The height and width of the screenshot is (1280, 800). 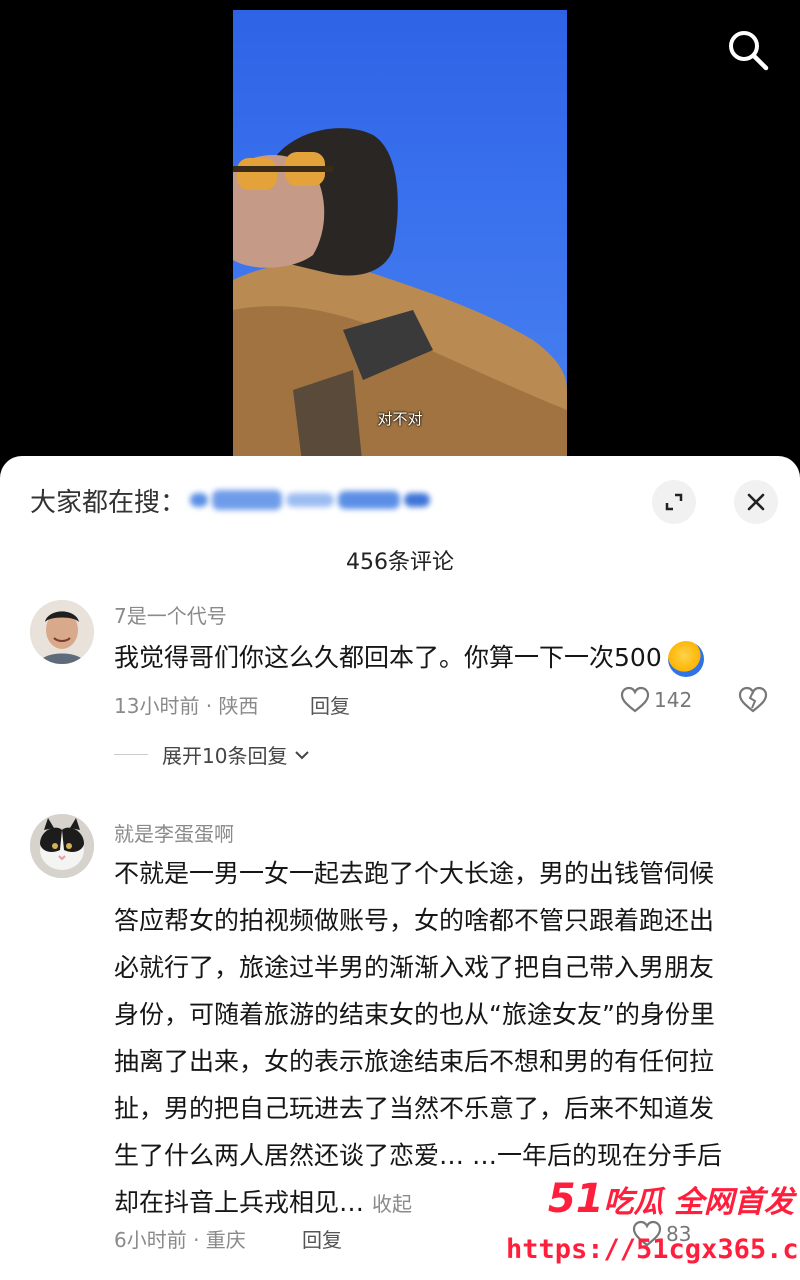 I want to click on comment-line: 生了什么两人居然还谈了恋爱… …一年后的现在分手后, so click(x=418, y=1155).